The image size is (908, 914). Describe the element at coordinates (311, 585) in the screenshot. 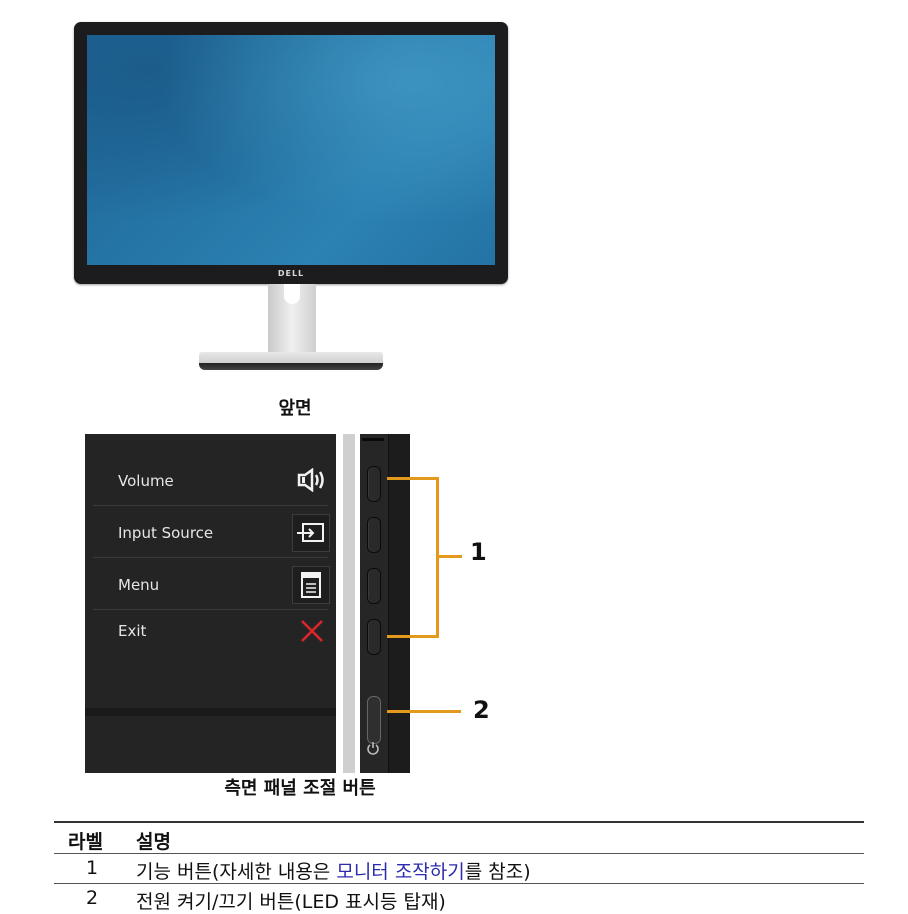

I see `menu-icon` at that location.